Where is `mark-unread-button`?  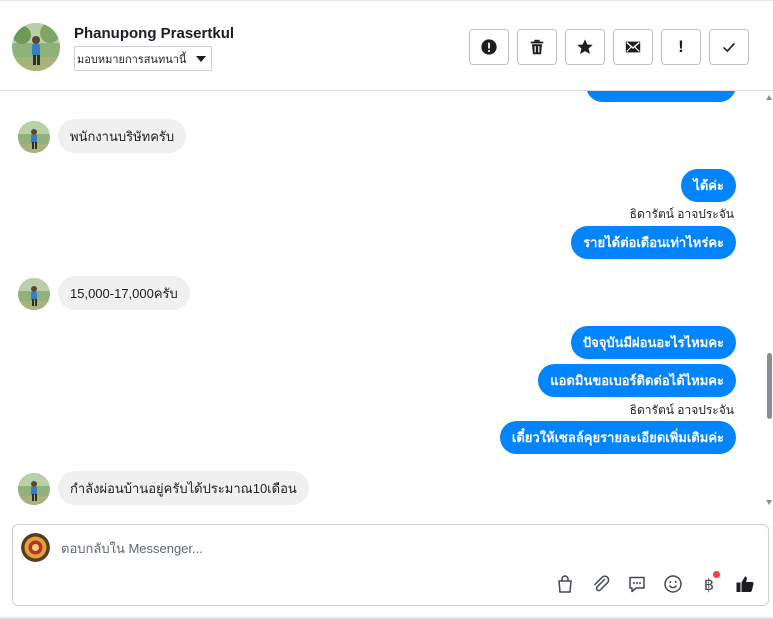 mark-unread-button is located at coordinates (633, 47).